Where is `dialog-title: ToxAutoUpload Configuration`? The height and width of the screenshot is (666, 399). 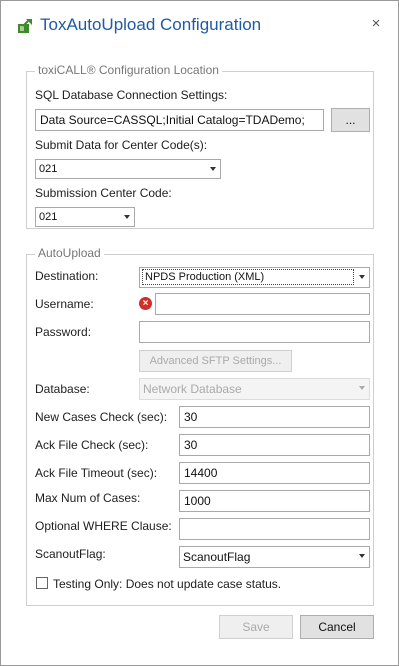 dialog-title: ToxAutoUpload Configuration is located at coordinates (151, 24).